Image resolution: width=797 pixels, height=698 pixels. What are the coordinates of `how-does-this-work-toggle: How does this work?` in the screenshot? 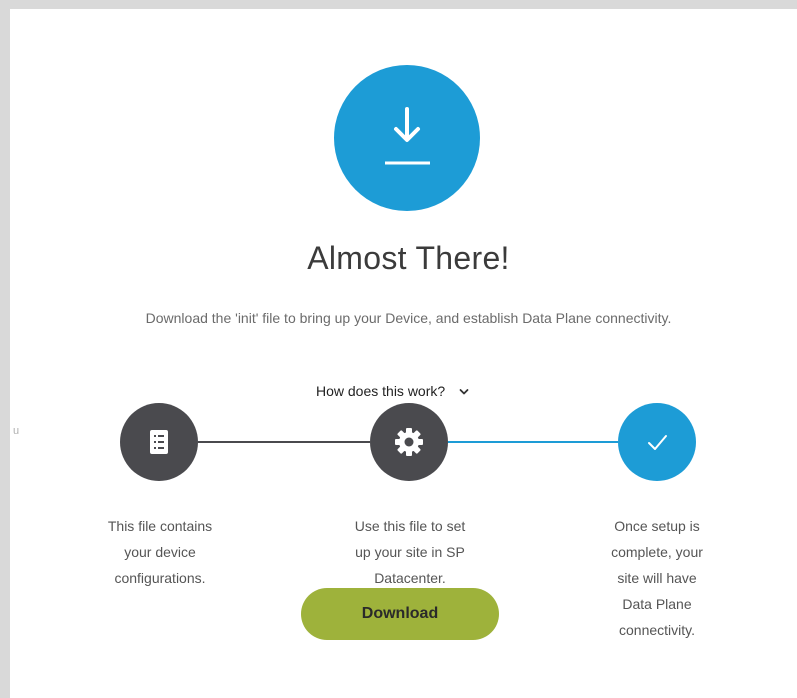 It's located at (392, 391).